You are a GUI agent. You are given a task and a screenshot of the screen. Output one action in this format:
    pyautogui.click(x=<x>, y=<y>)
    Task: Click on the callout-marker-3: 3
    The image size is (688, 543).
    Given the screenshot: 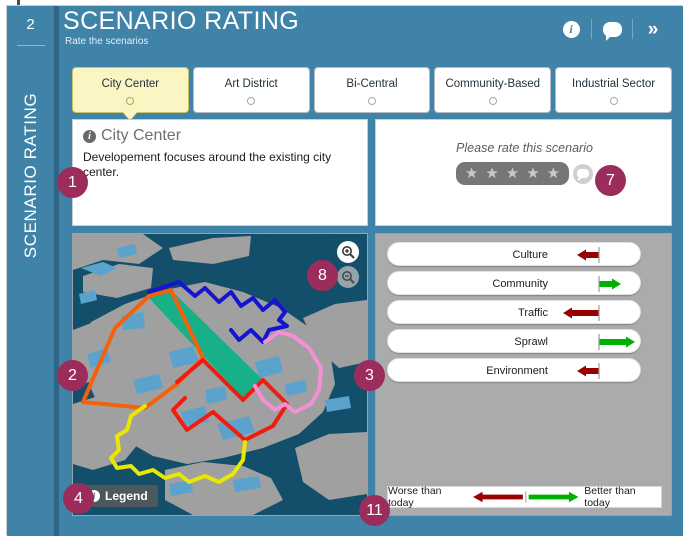 What is the action you would take?
    pyautogui.click(x=369, y=375)
    